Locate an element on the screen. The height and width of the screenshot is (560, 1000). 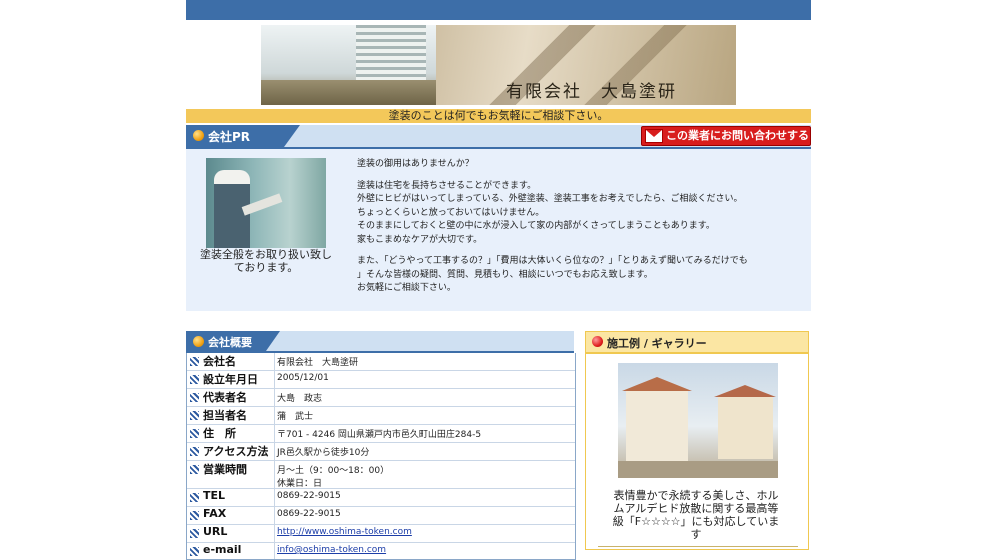
table-row: e-mail info@oshima-token.com is located at coordinates (381, 551).